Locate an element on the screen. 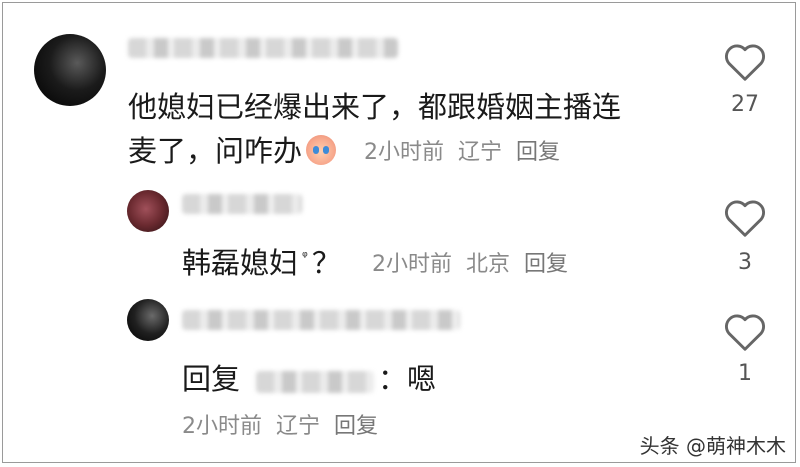 Image resolution: width=800 pixels, height=467 pixels. reply-meta: 2小时前 辽宁 回复 is located at coordinates (287, 424).